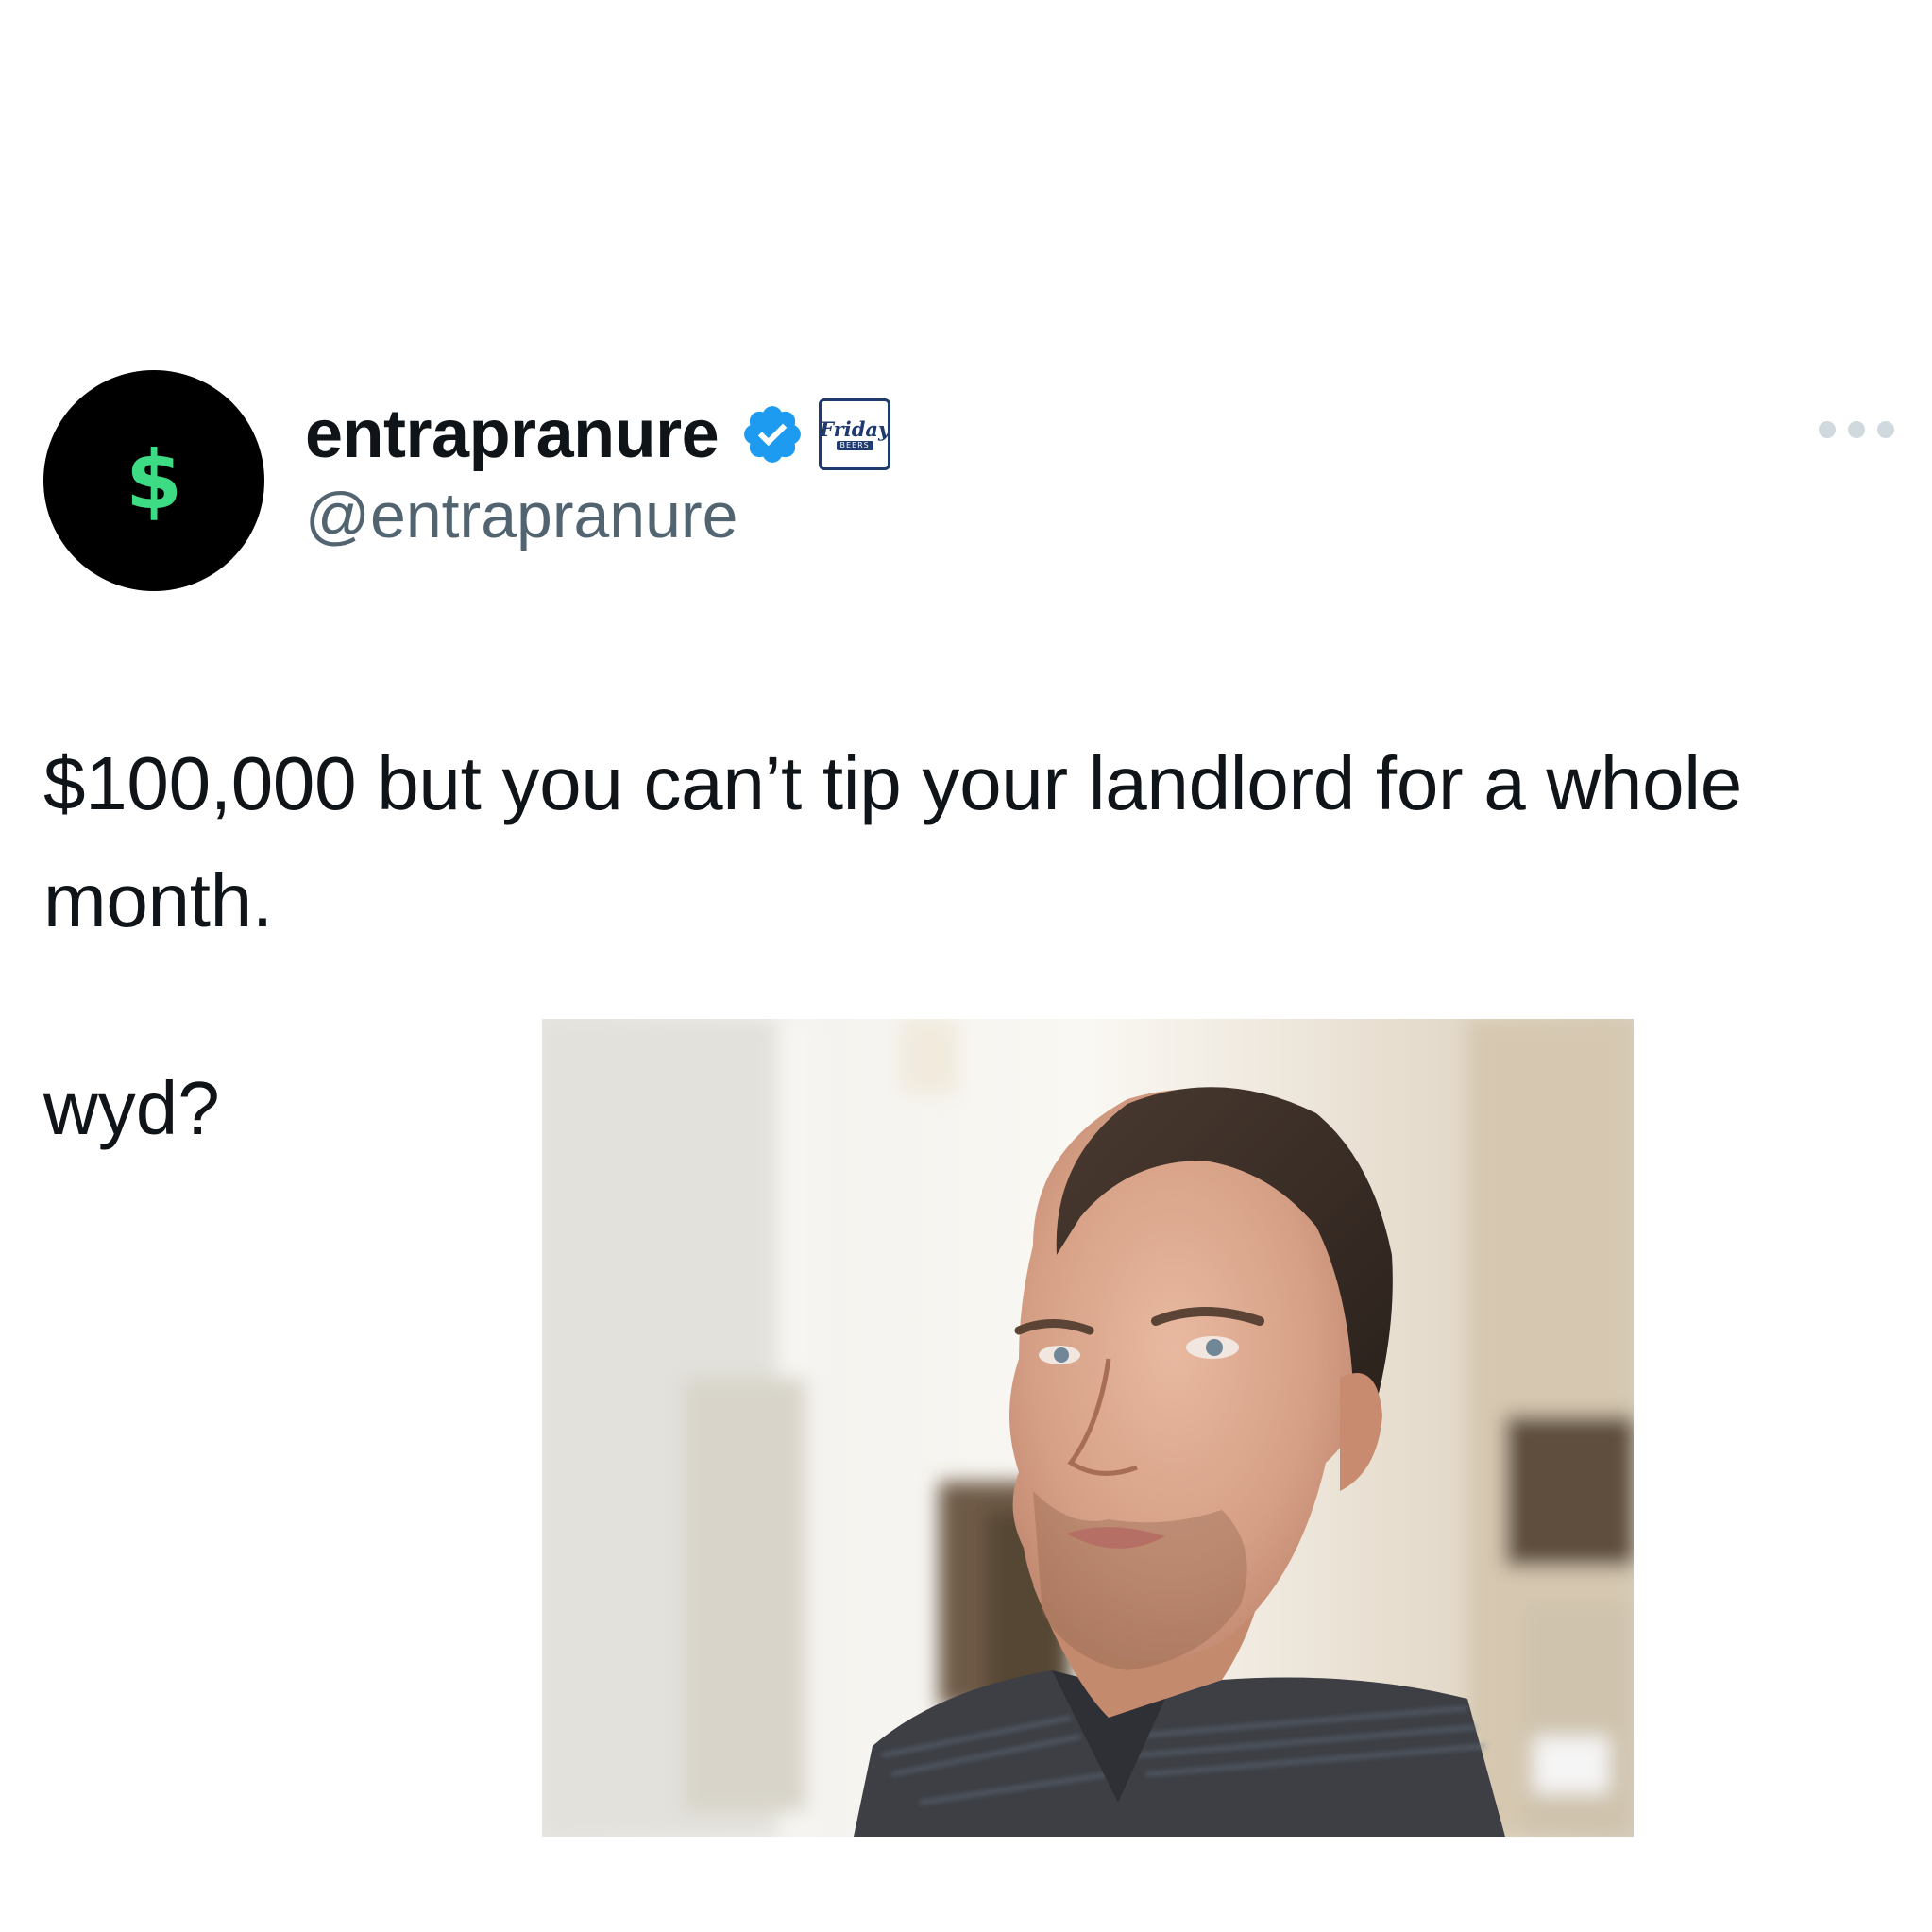 The height and width of the screenshot is (1932, 1932). What do you see at coordinates (773, 434) in the screenshot?
I see `verified-check-icon` at bounding box center [773, 434].